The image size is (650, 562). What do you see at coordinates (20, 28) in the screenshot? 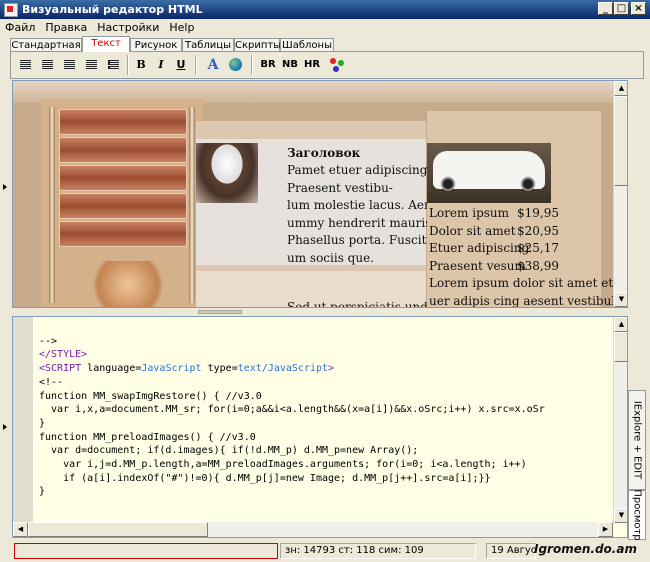
I see `menu-file: Файл` at bounding box center [20, 28].